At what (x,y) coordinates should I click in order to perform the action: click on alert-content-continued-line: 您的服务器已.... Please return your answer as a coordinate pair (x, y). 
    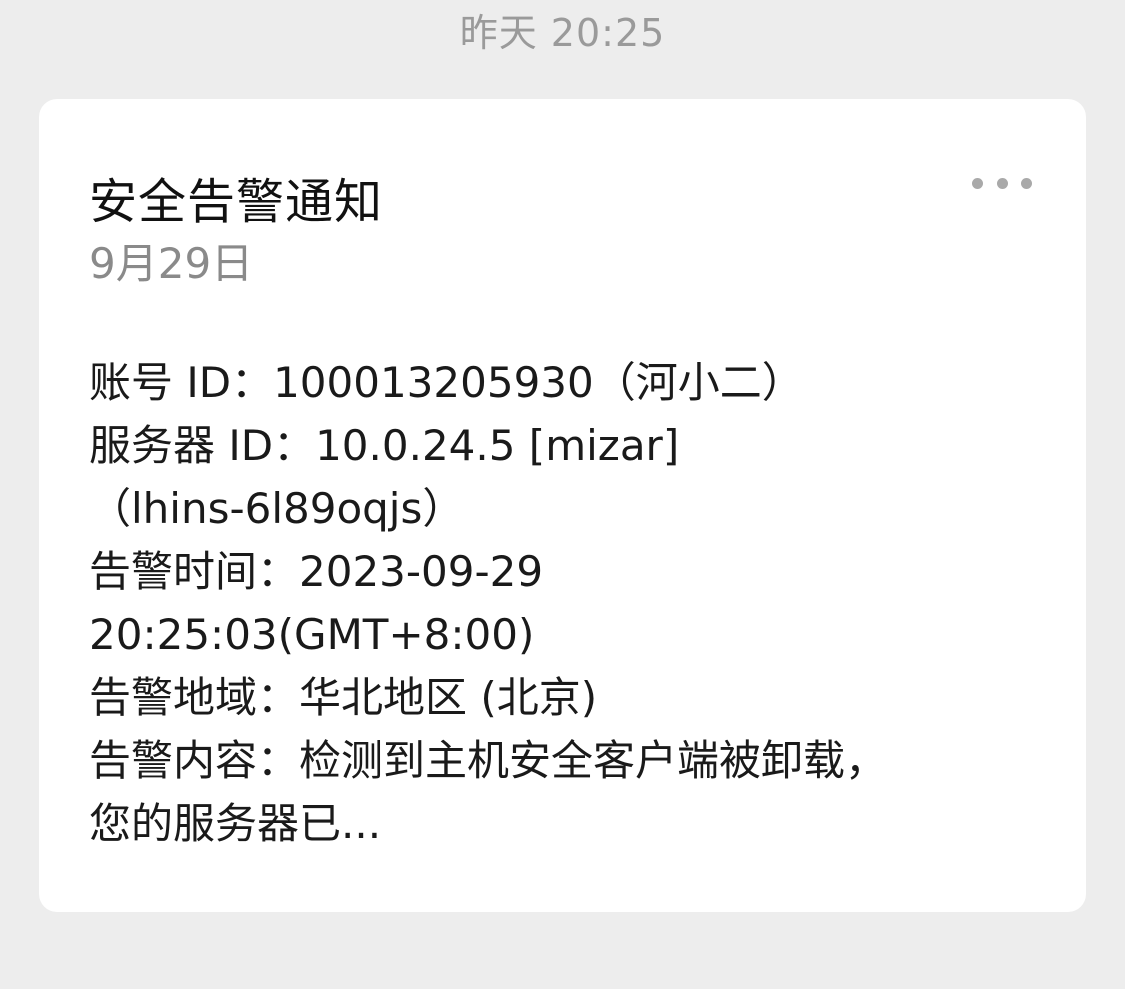
    Looking at the image, I should click on (235, 823).